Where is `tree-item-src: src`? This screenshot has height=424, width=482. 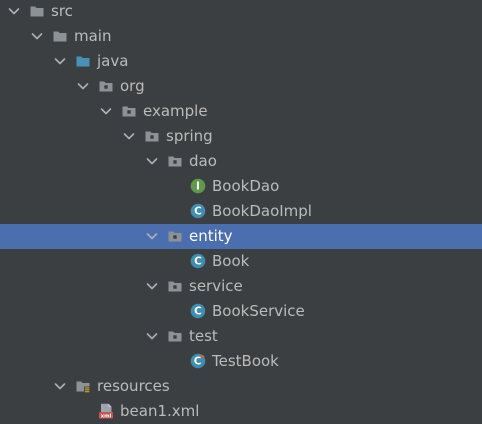
tree-item-src: src is located at coordinates (241, 12).